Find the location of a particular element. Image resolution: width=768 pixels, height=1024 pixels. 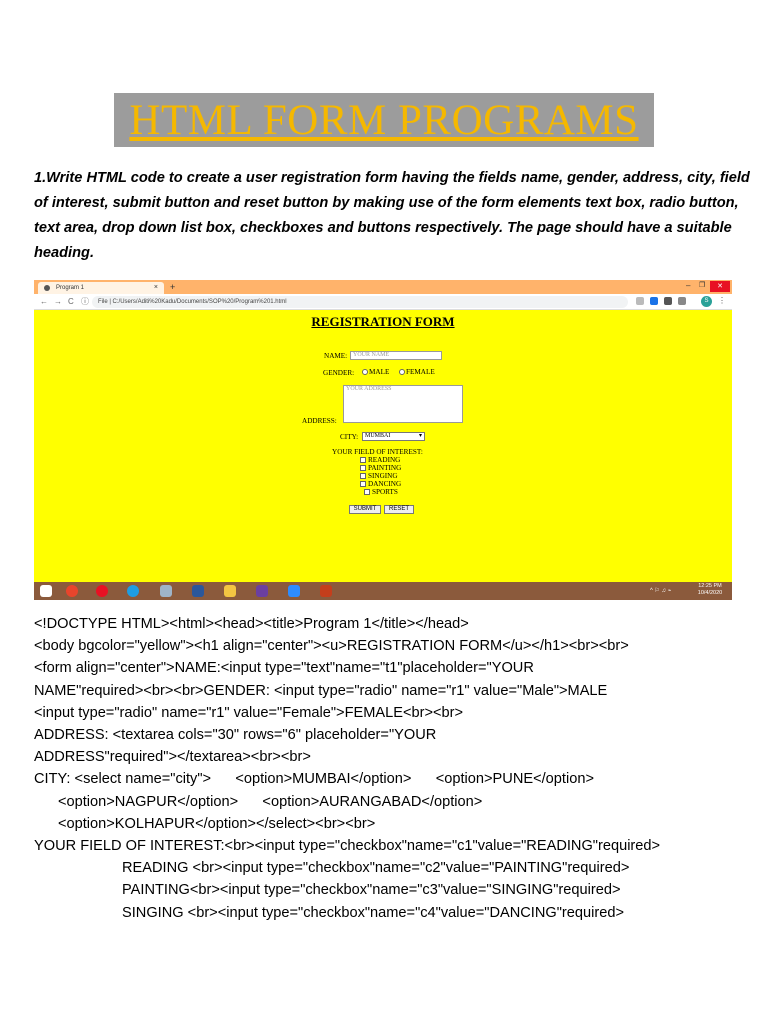

office-icon is located at coordinates (326, 591).